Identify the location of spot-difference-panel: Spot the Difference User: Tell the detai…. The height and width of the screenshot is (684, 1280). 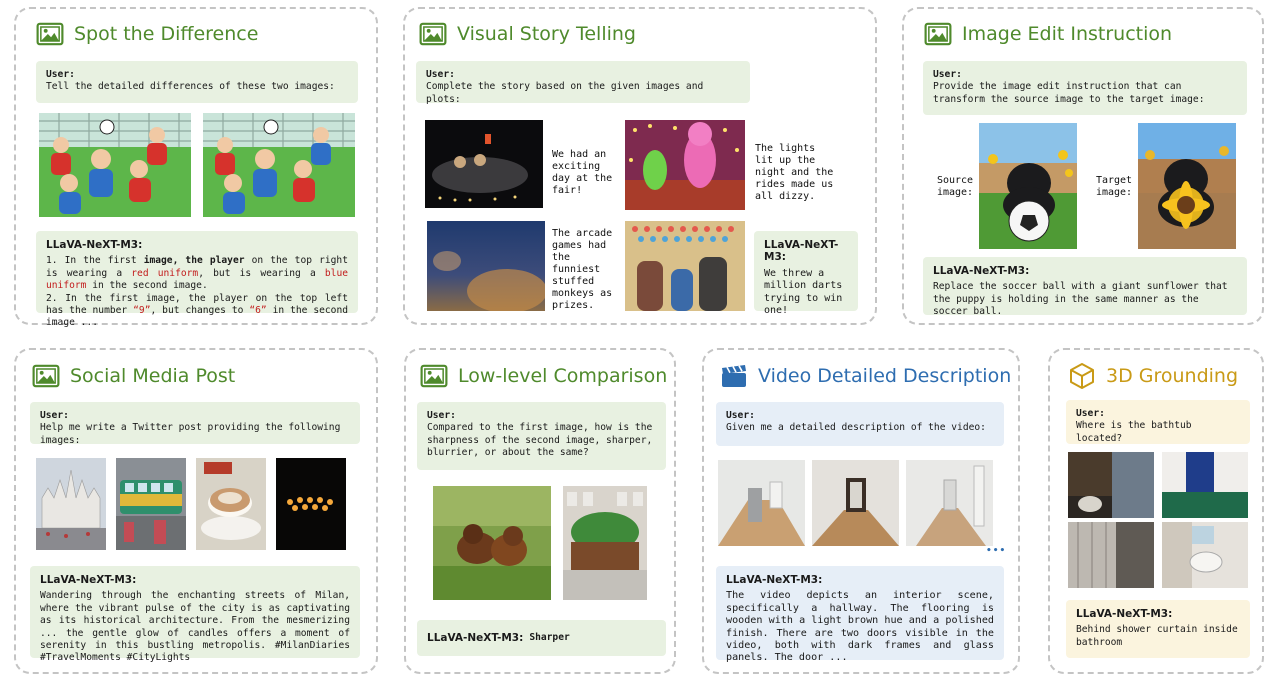
(196, 167).